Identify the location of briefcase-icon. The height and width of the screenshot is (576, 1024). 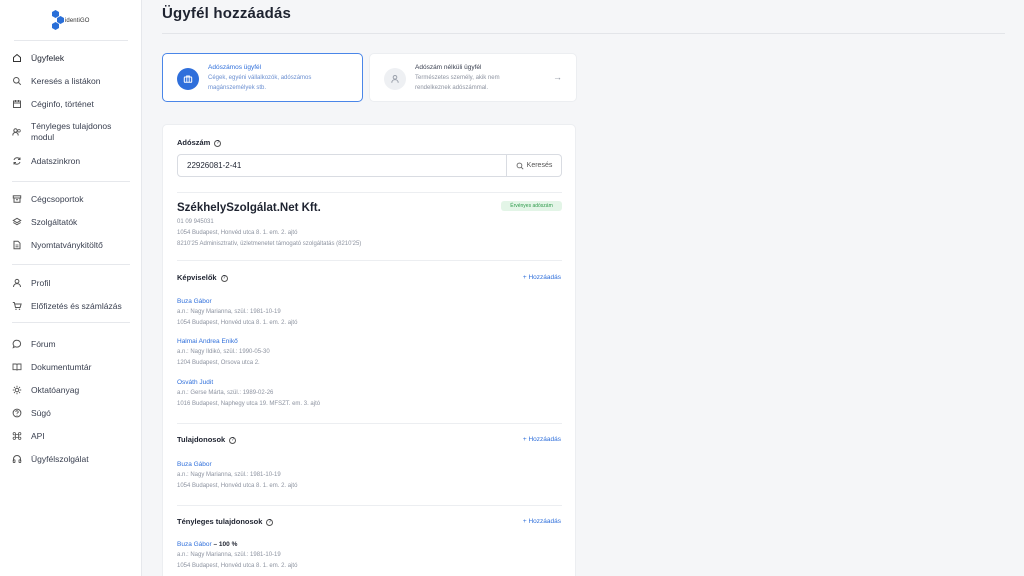
(188, 79).